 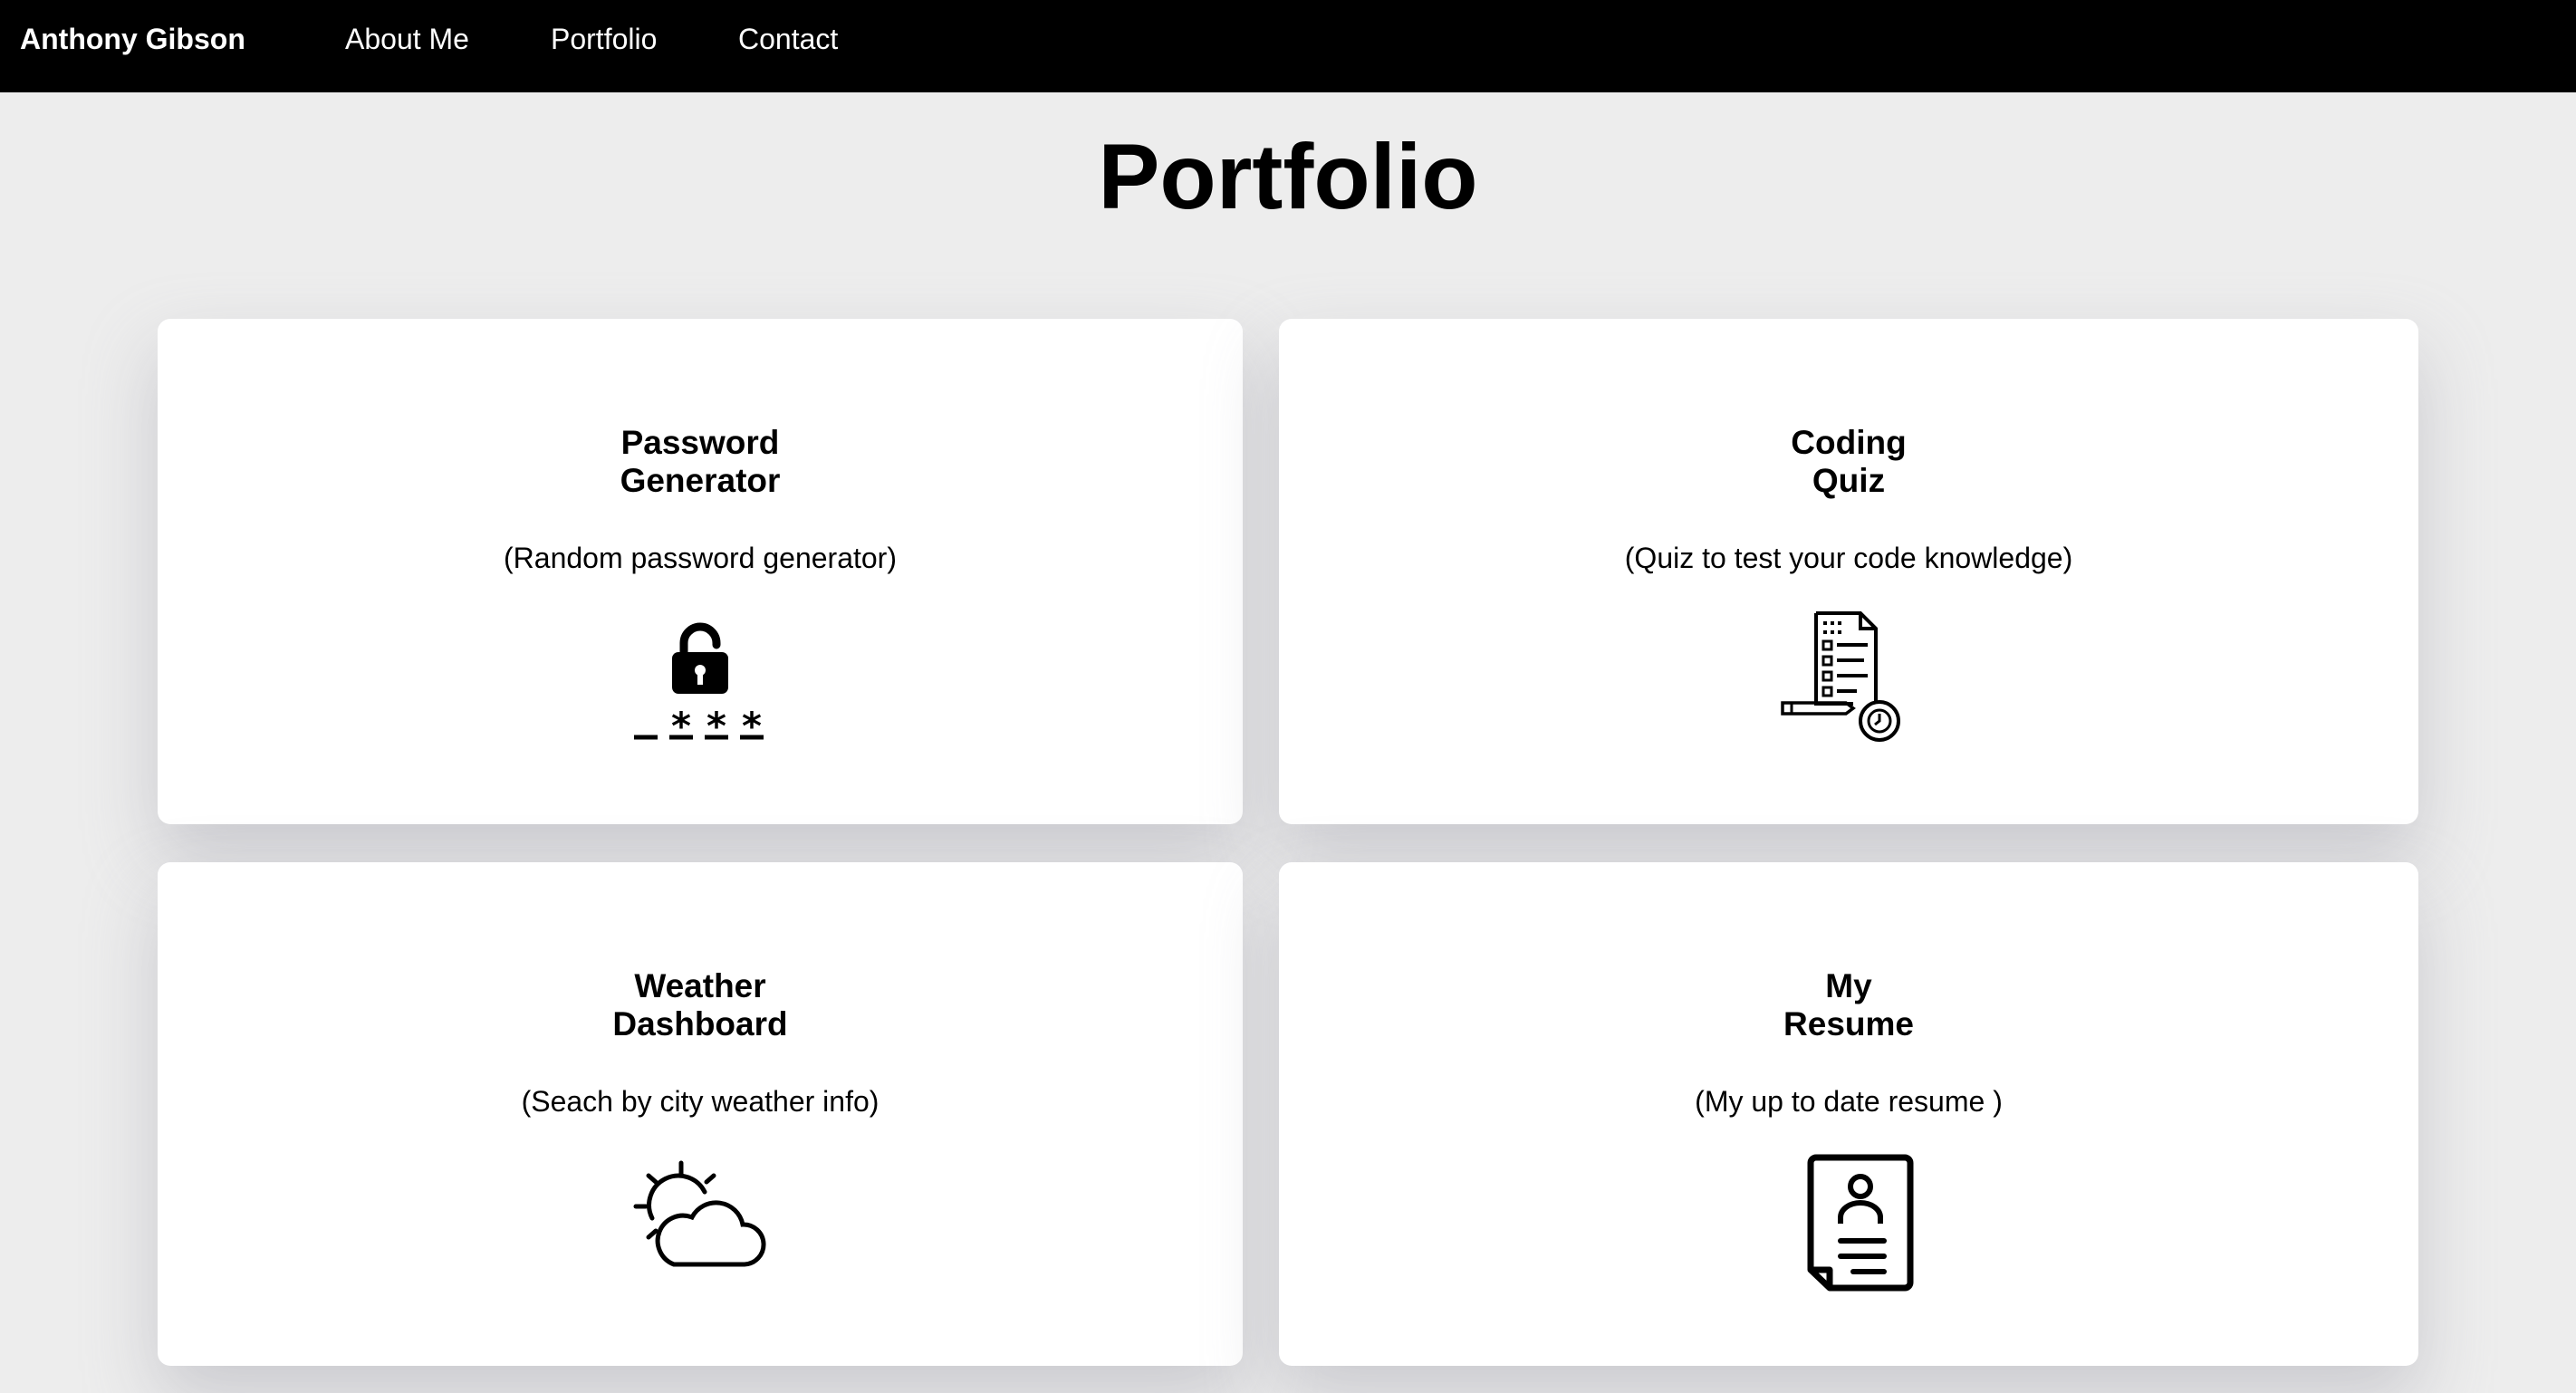 I want to click on sun-cloud-icon, so click(x=699, y=1213).